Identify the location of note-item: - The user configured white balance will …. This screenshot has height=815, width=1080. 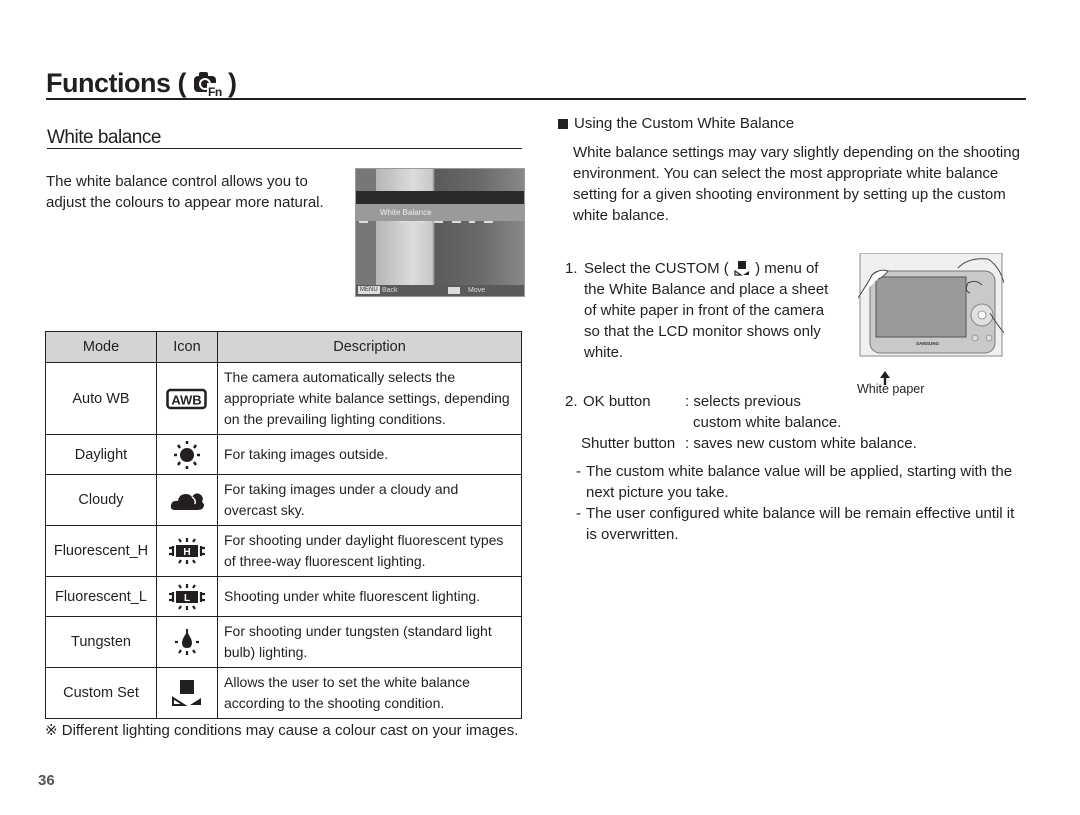
(795, 524).